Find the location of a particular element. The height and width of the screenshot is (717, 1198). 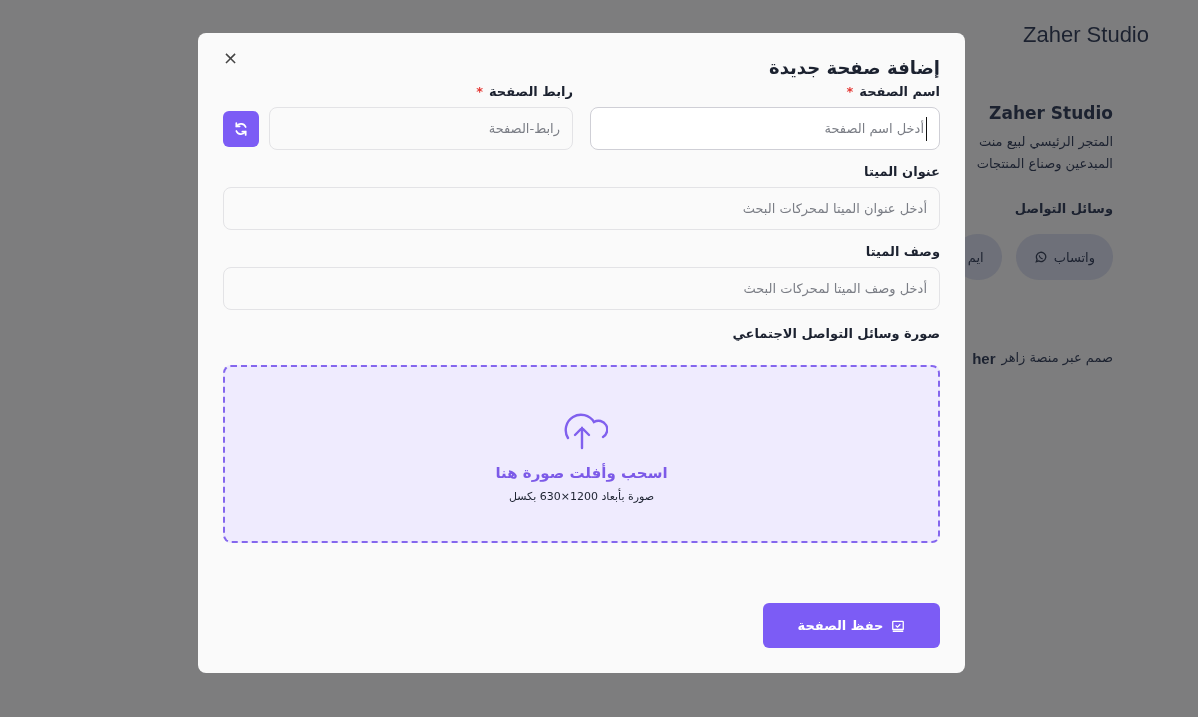

store-description: المبدعين وصناع المنتجات is located at coordinates (1044, 164).